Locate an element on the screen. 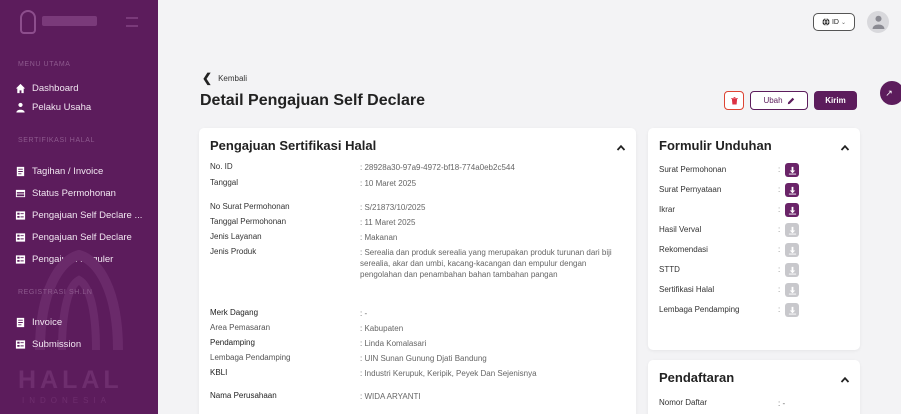 Image resolution: width=901 pixels, height=414 pixels. sidebar-logo is located at coordinates (80, 22).